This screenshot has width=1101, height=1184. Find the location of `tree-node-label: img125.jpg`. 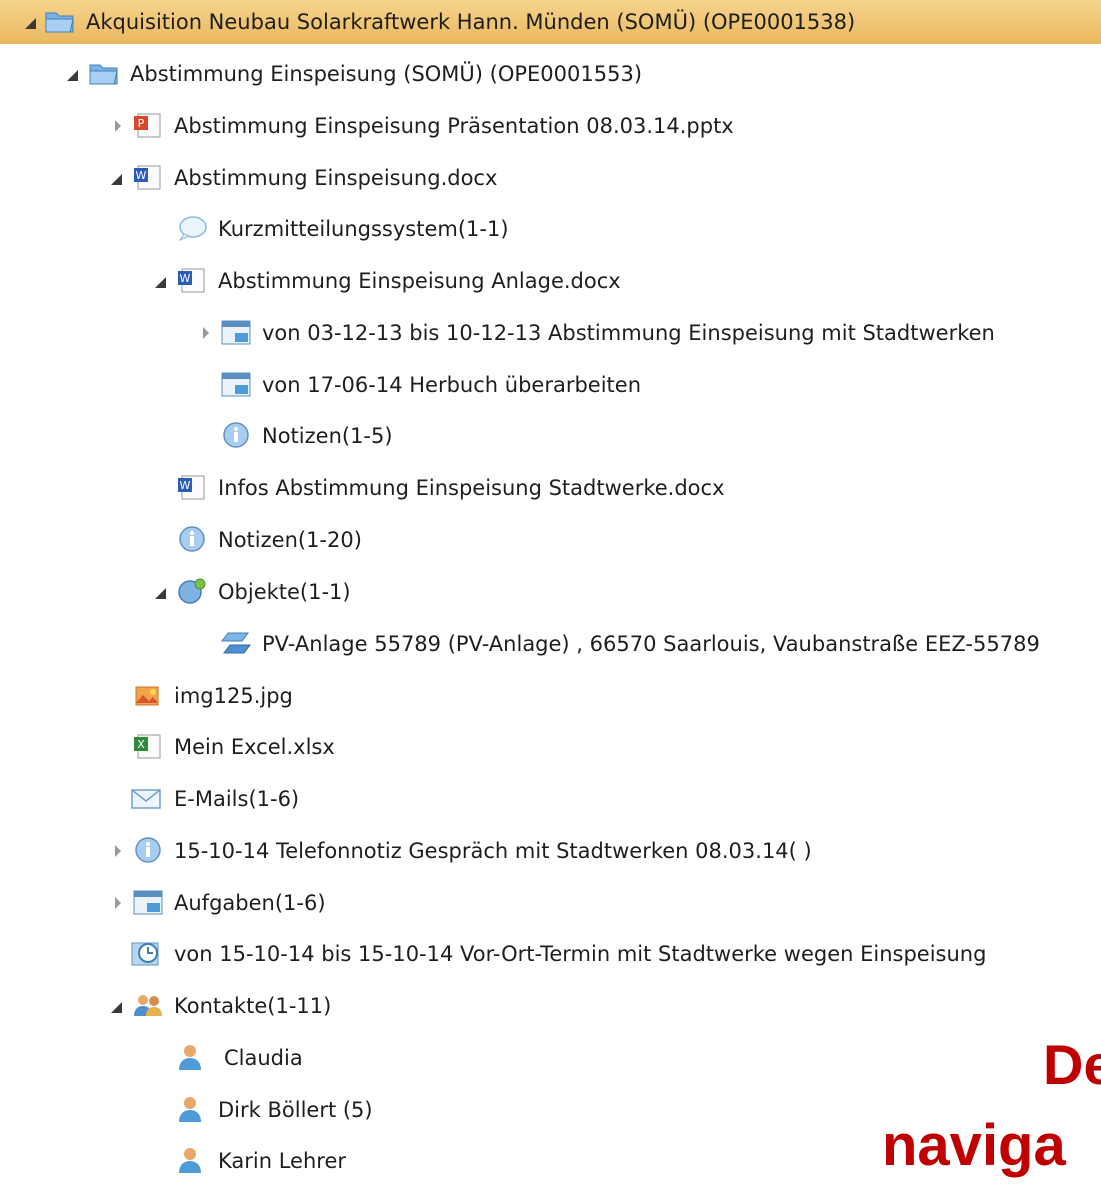

tree-node-label: img125.jpg is located at coordinates (233, 696).